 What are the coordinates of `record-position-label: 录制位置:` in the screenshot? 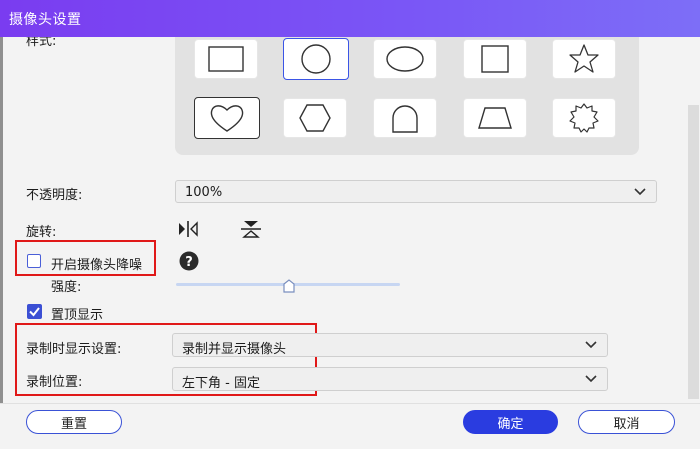 It's located at (54, 382).